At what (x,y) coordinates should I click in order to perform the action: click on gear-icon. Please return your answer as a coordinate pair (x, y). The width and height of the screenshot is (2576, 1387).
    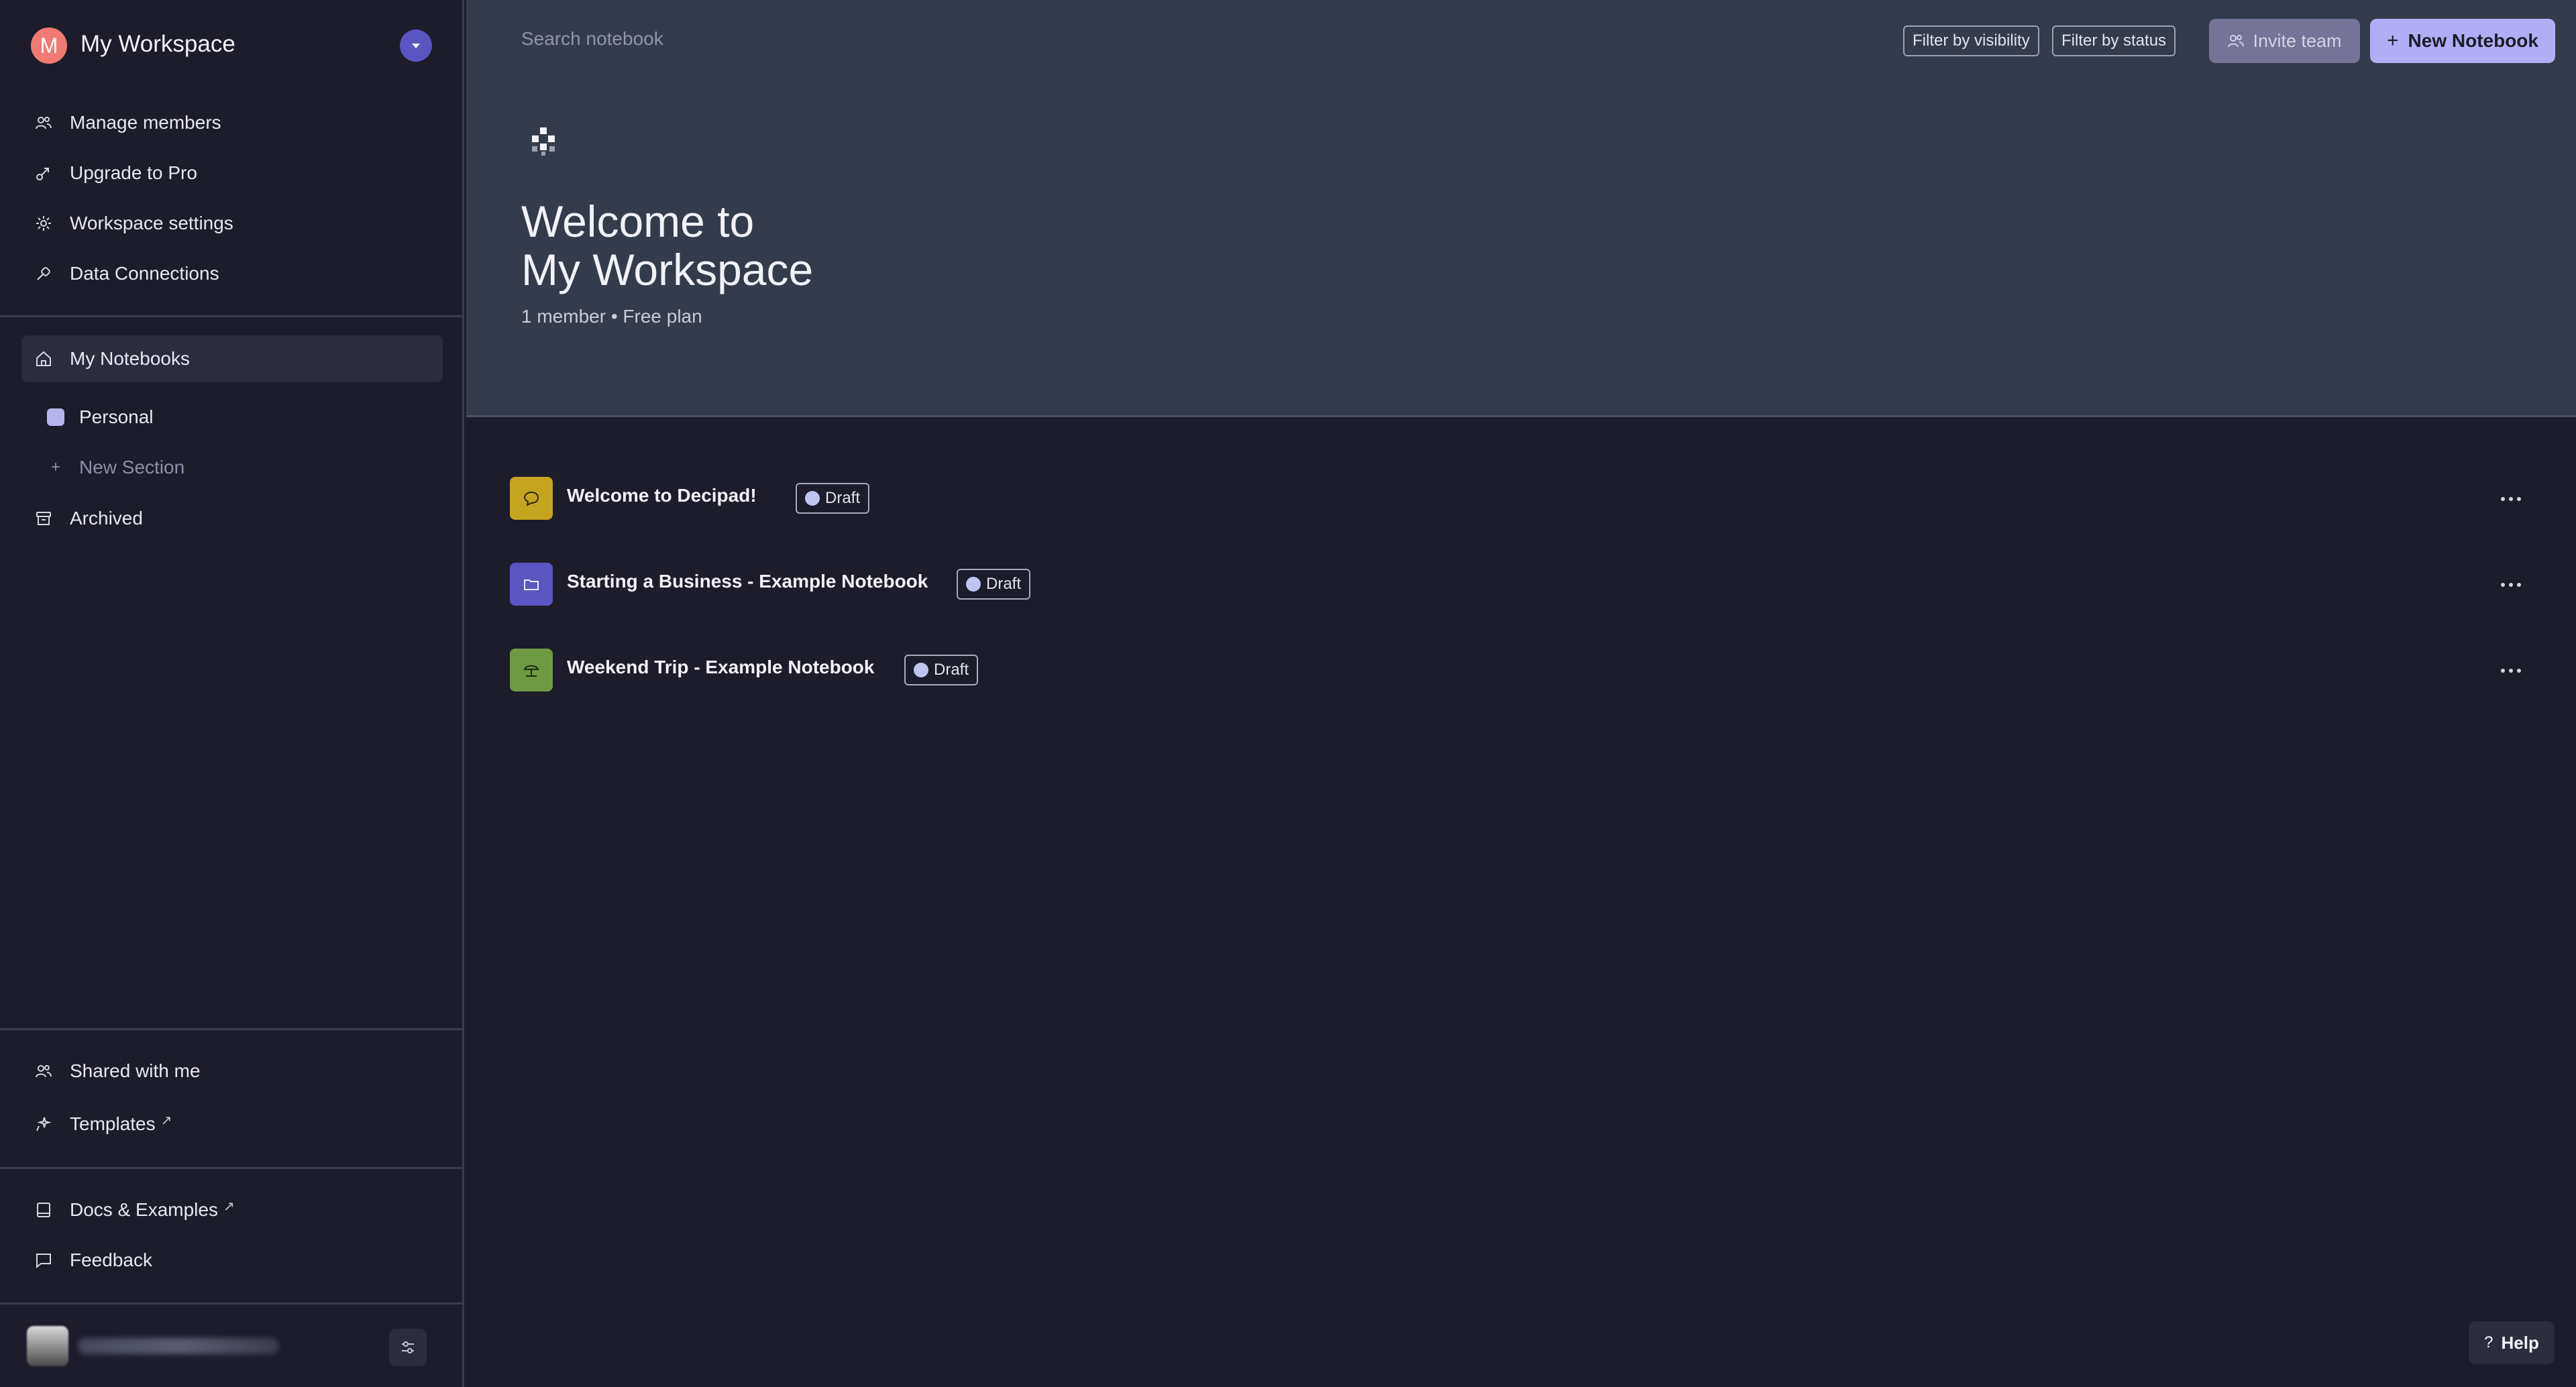
    Looking at the image, I should click on (43, 223).